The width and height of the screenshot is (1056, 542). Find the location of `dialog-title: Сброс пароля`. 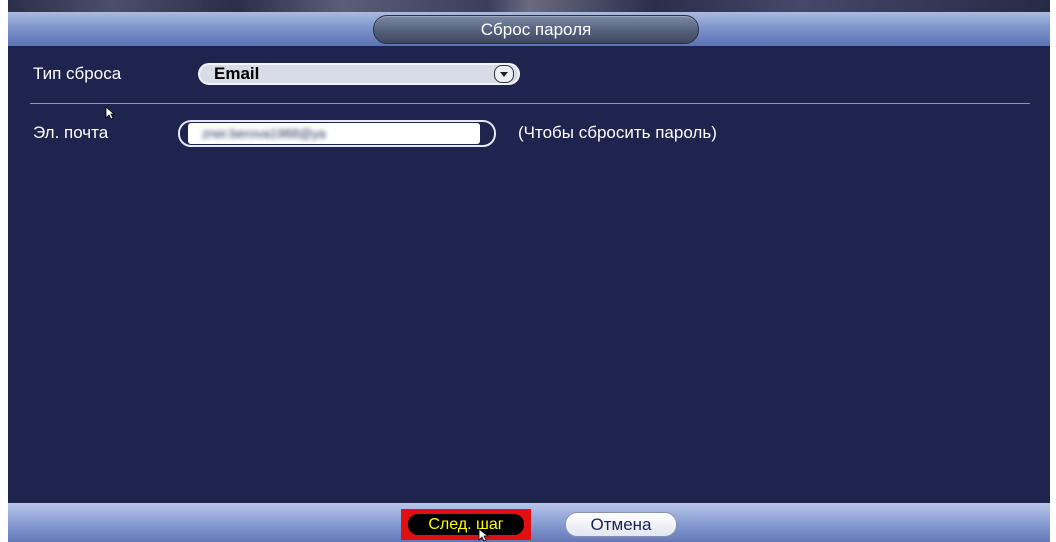

dialog-title: Сброс пароля is located at coordinates (536, 29).